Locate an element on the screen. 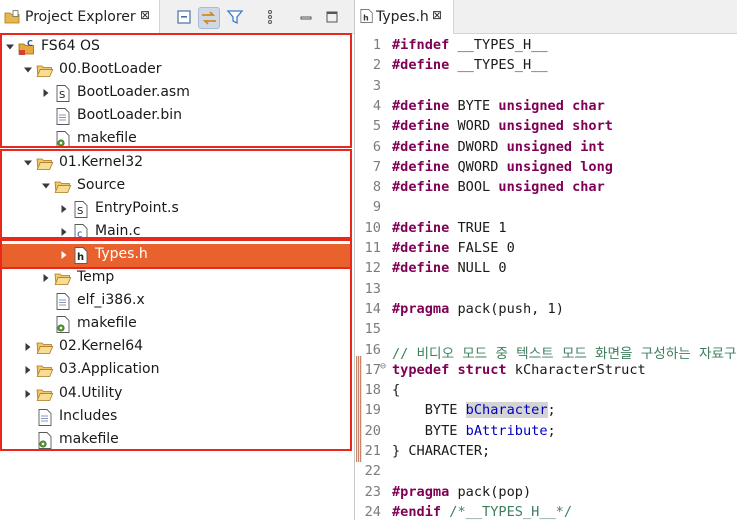 The image size is (737, 523). view-menu-button is located at coordinates (271, 18).